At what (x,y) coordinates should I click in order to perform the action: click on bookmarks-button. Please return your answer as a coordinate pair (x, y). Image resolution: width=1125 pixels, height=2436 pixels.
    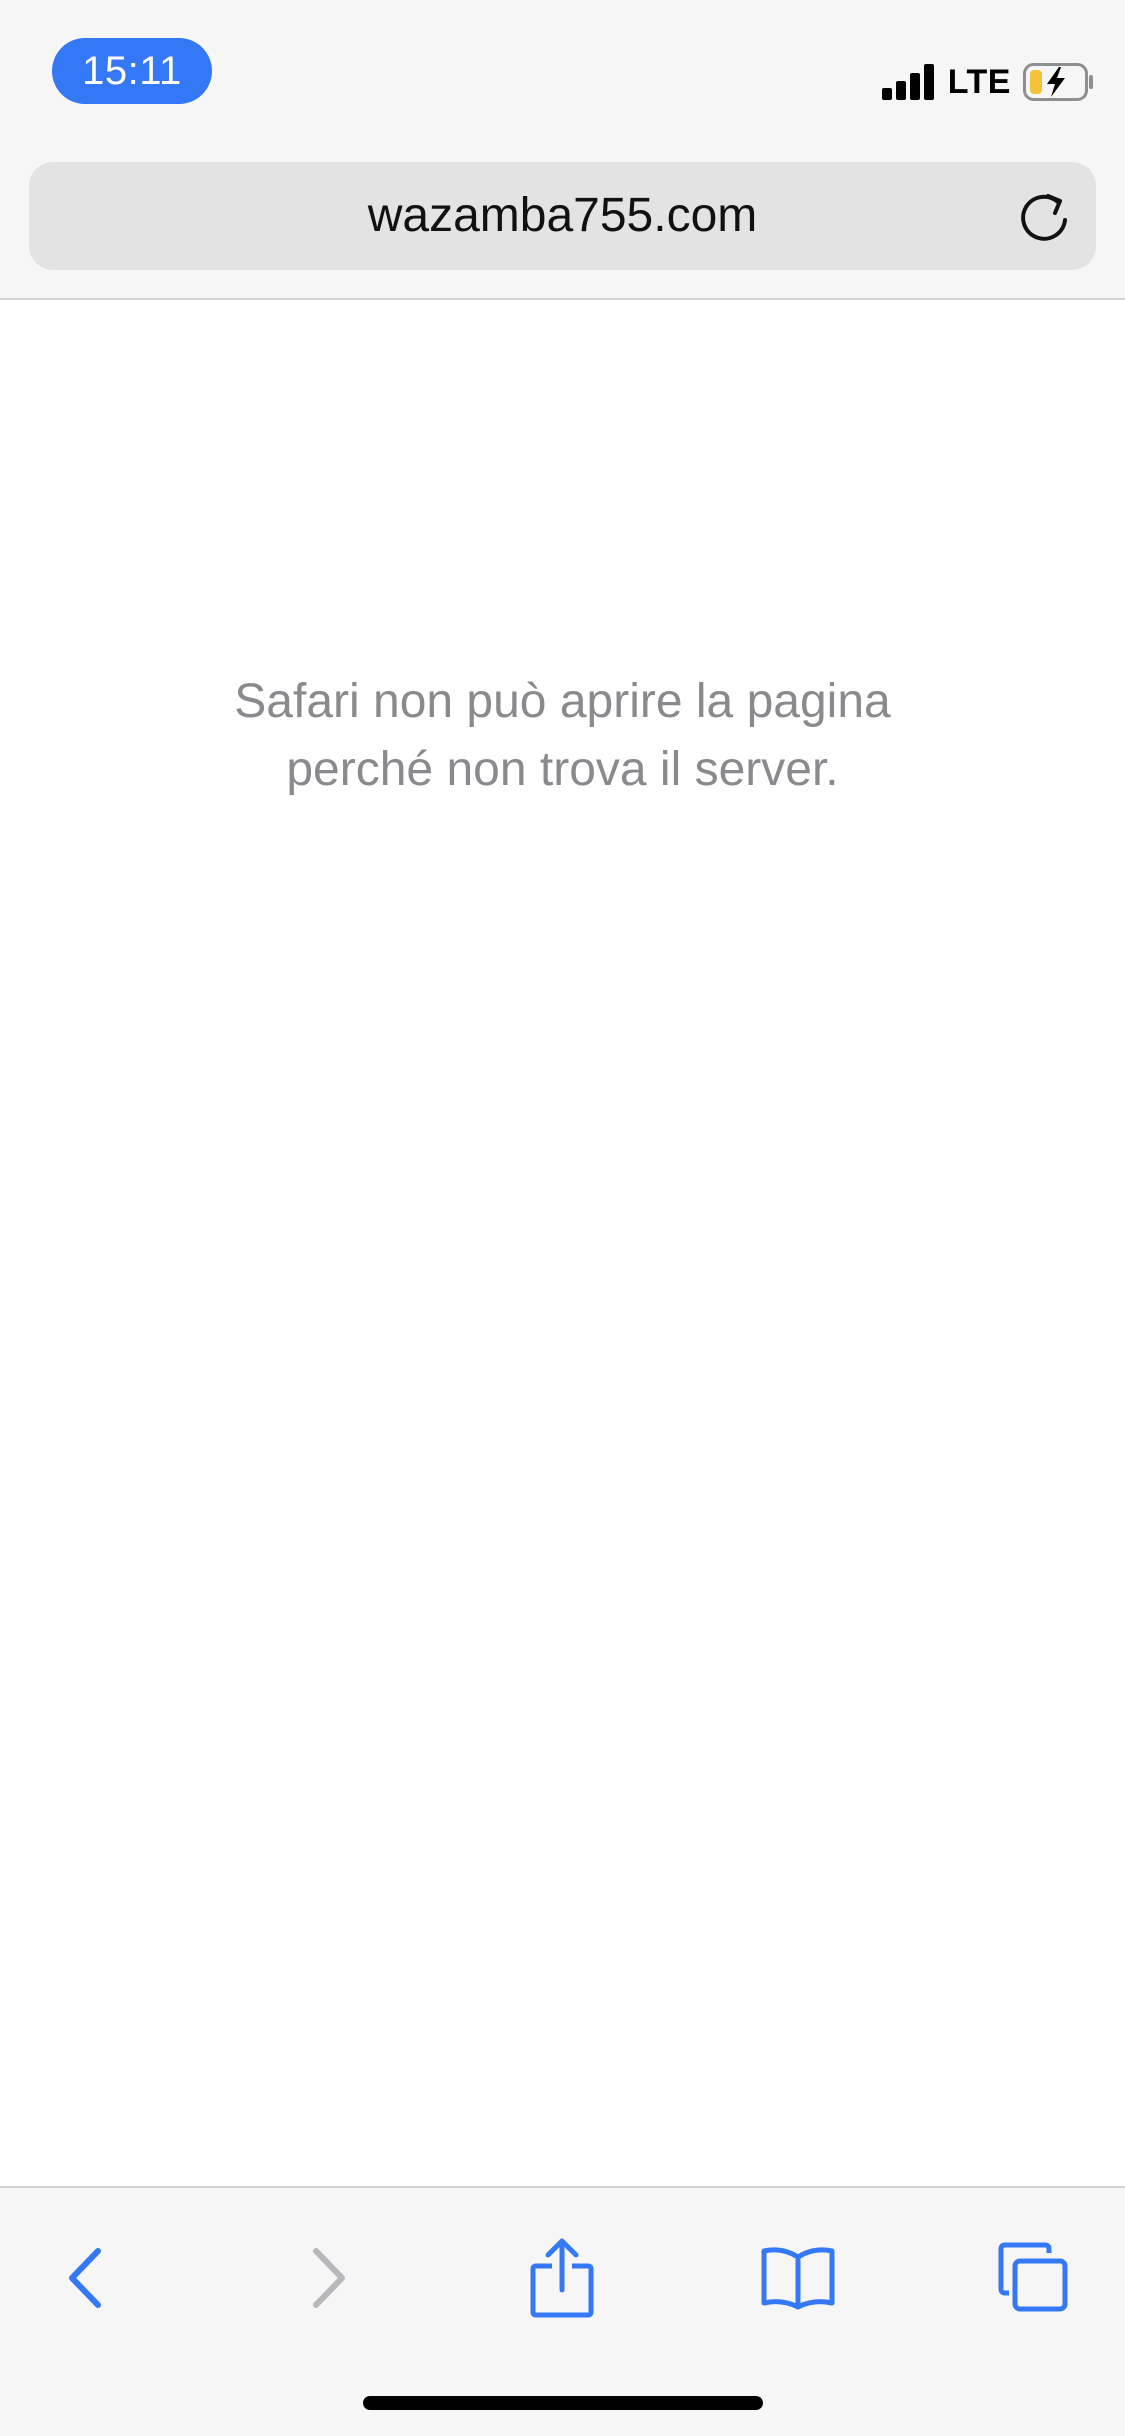
    Looking at the image, I should click on (798, 2278).